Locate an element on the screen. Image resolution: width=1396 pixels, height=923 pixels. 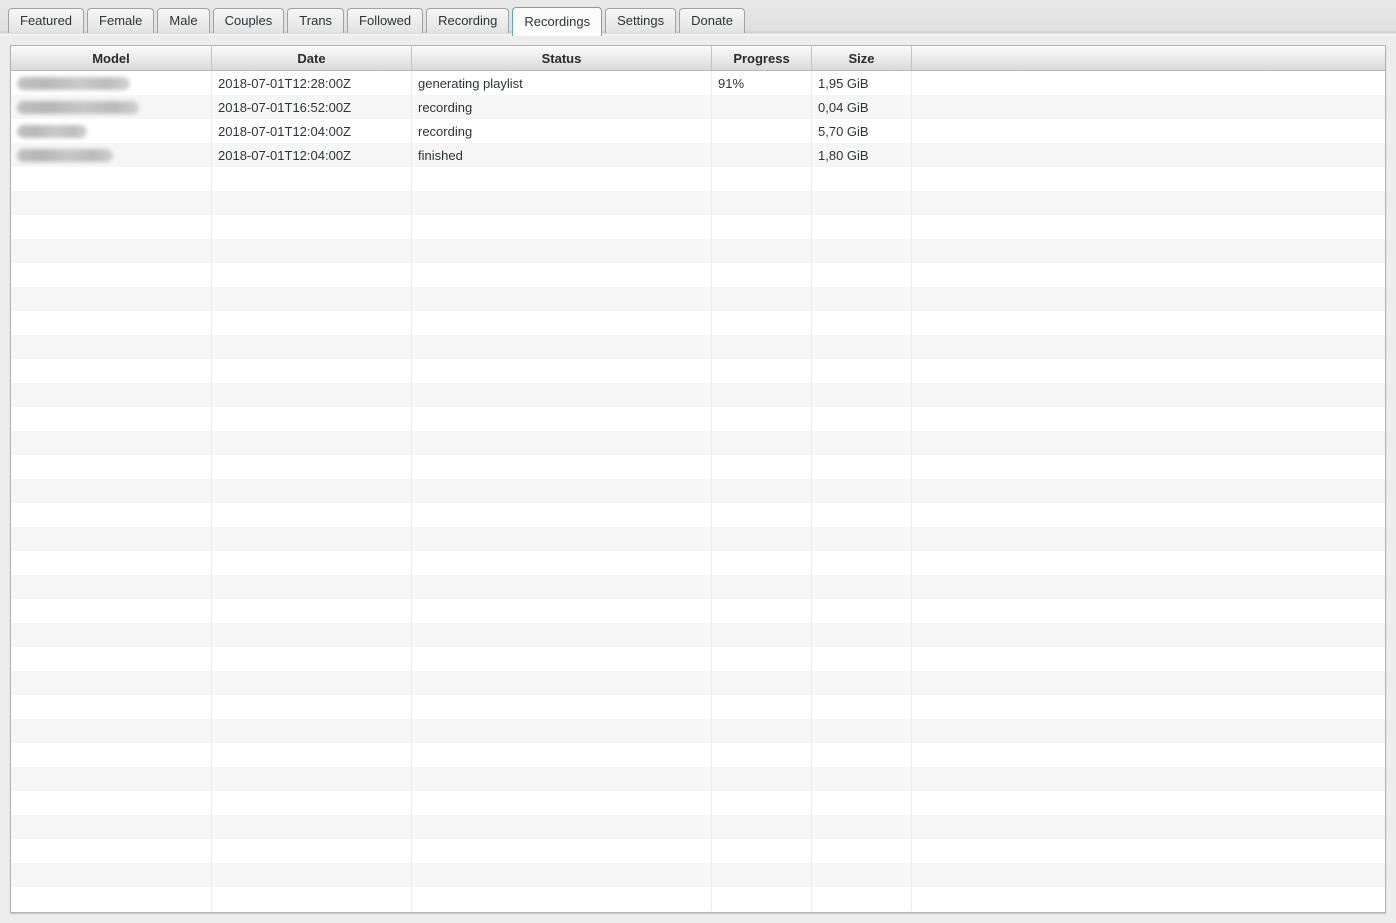
cell-progress is located at coordinates (762, 107).